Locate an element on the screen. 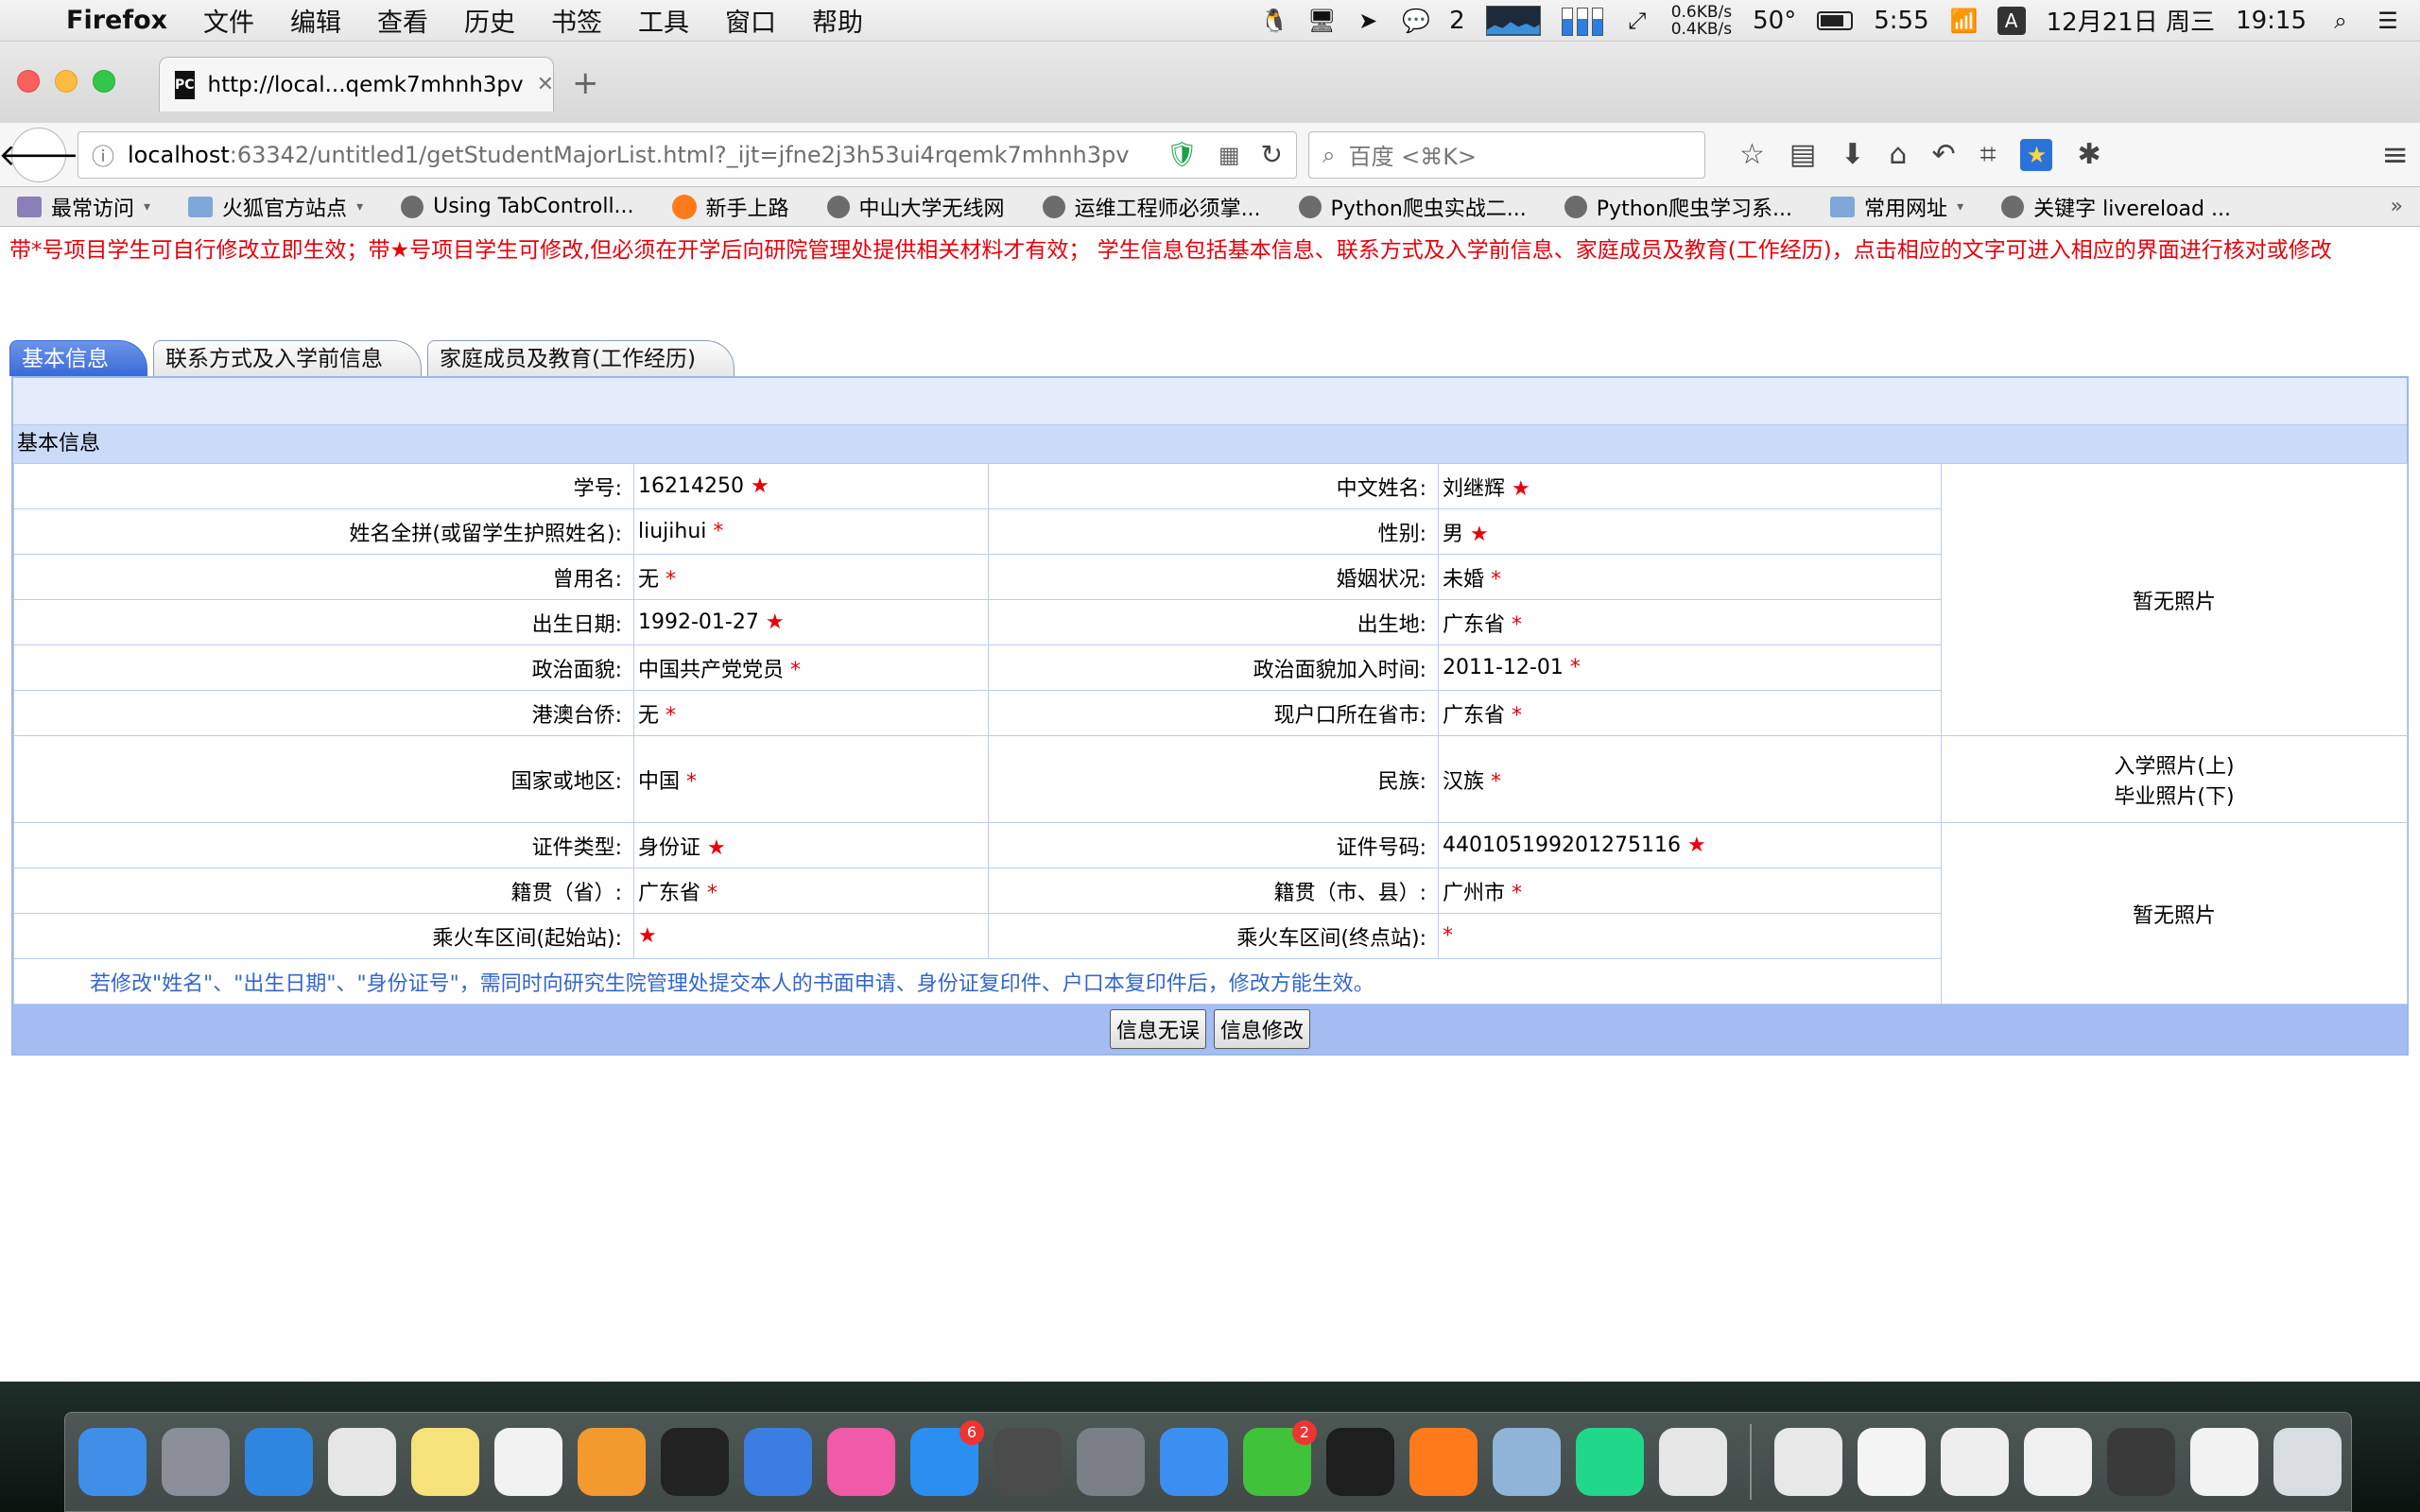 This screenshot has width=2420, height=1512. extension-star-icon: ★ is located at coordinates (2036, 154).